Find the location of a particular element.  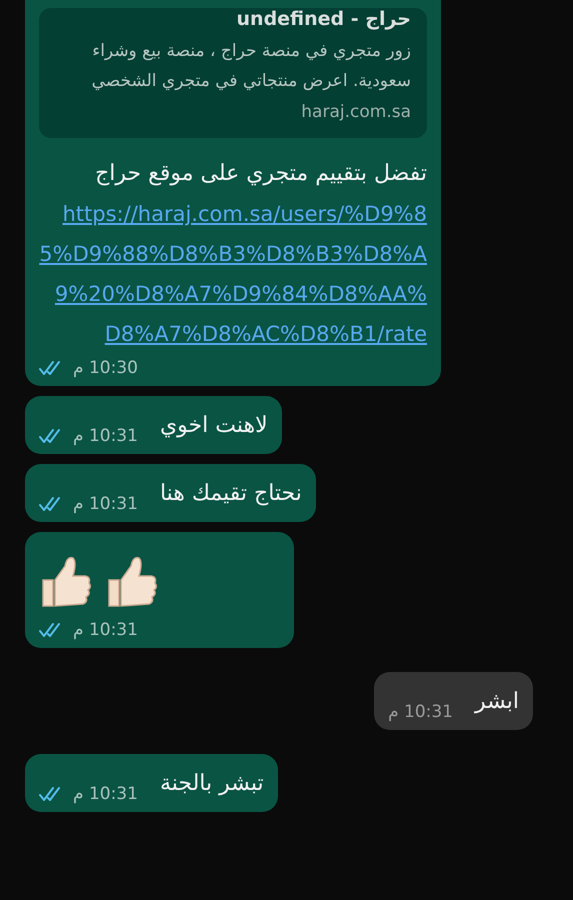

message-text: تبشر بالجنة is located at coordinates (212, 784).